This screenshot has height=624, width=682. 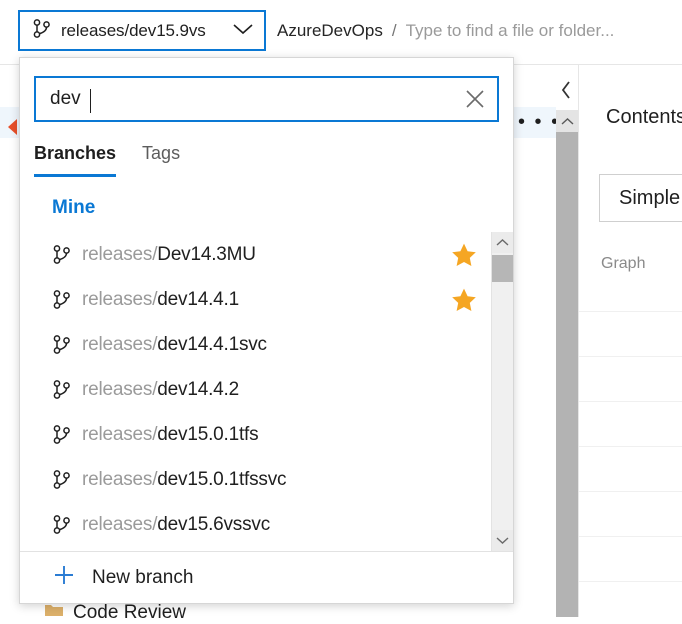 I want to click on collapse-panel-button, so click(x=566, y=90).